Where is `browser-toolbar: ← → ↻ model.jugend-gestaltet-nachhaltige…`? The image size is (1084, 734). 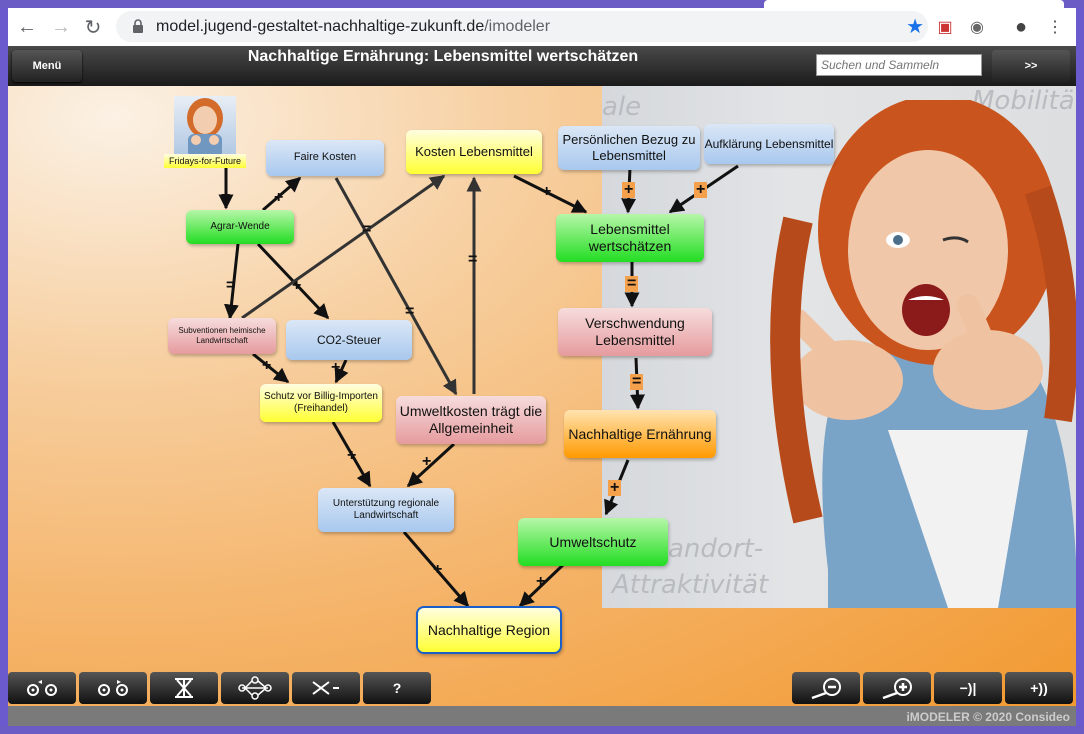
browser-toolbar: ← → ↻ model.jugend-gestaltet-nachhaltige… is located at coordinates (542, 27).